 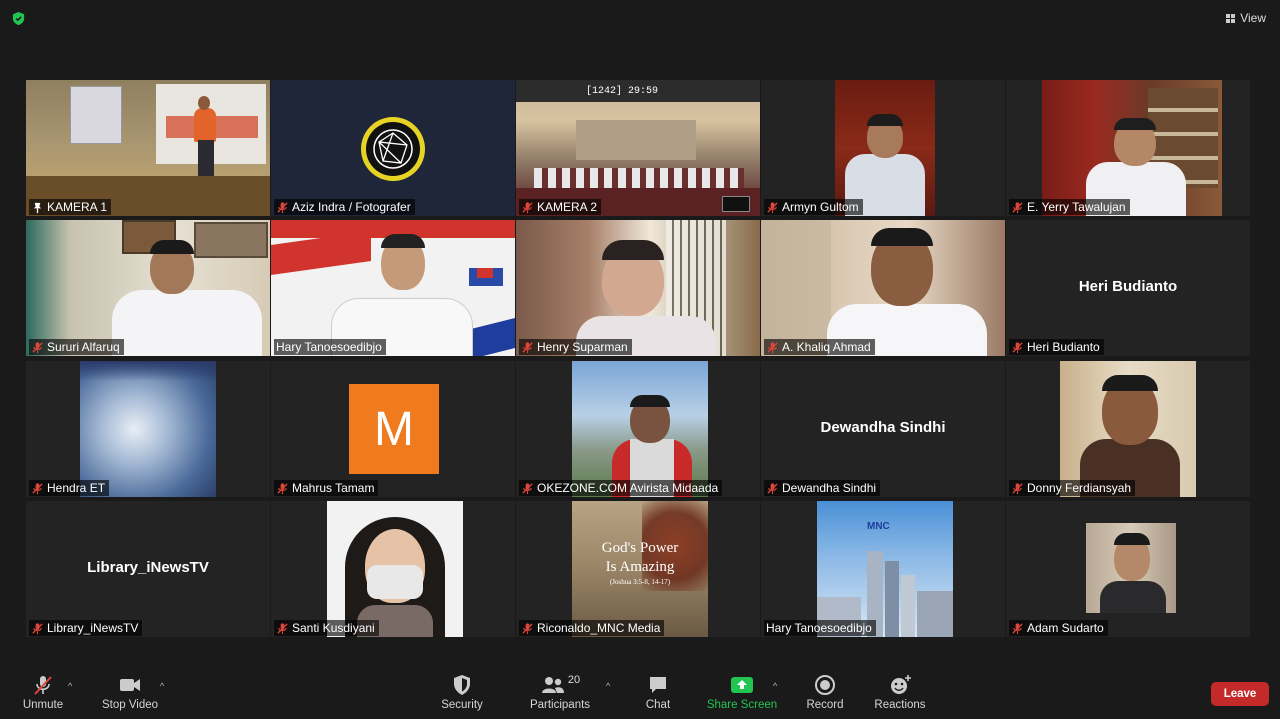 I want to click on participant-name: E. Yerry Tawalujan, so click(x=1076, y=207).